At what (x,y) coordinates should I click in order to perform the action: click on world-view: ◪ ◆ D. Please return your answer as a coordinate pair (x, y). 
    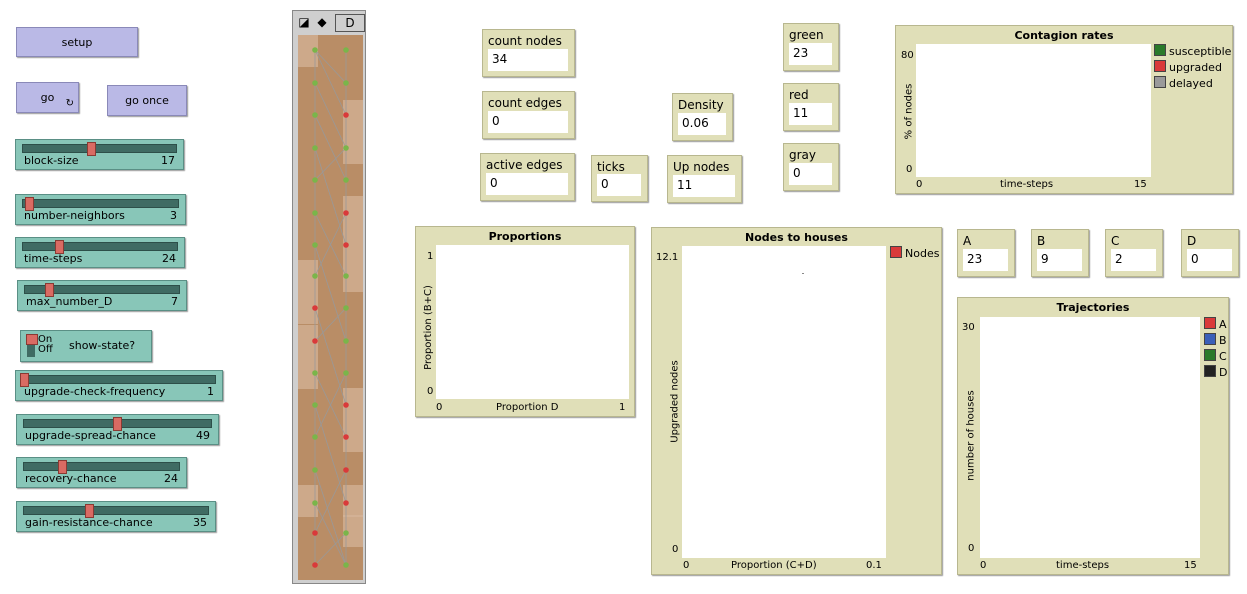
    Looking at the image, I should click on (329, 297).